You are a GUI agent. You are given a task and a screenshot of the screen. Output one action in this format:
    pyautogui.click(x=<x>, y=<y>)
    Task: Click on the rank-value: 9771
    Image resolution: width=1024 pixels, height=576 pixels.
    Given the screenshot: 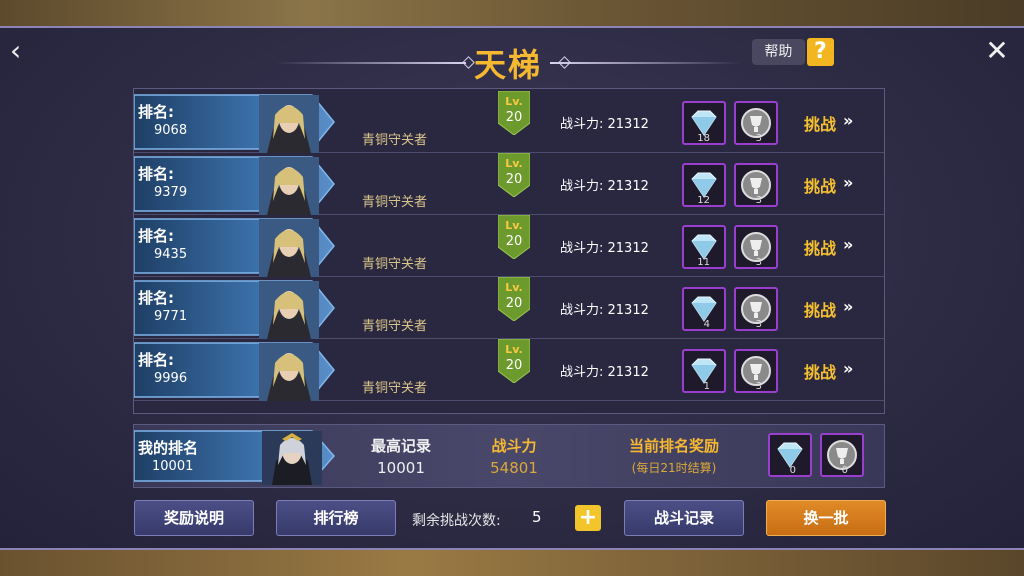 What is the action you would take?
    pyautogui.click(x=171, y=316)
    